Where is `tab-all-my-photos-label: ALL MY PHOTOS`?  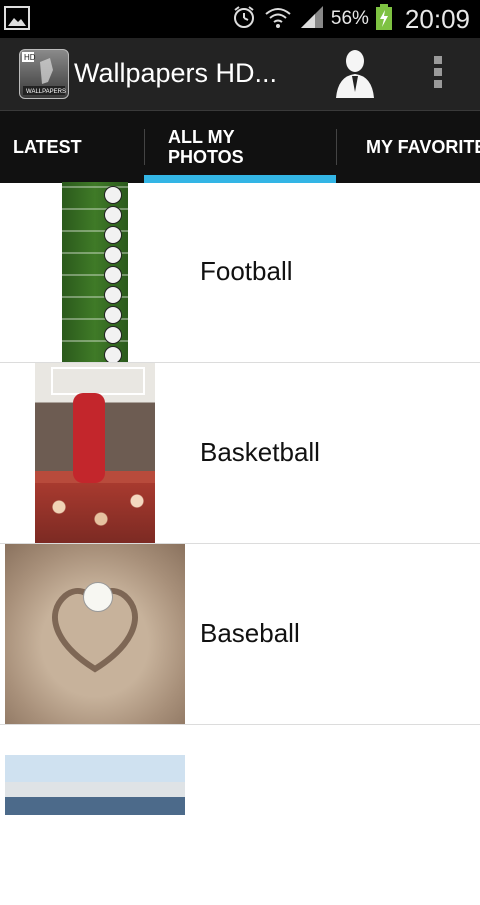 tab-all-my-photos-label: ALL MY PHOTOS is located at coordinates (206, 147).